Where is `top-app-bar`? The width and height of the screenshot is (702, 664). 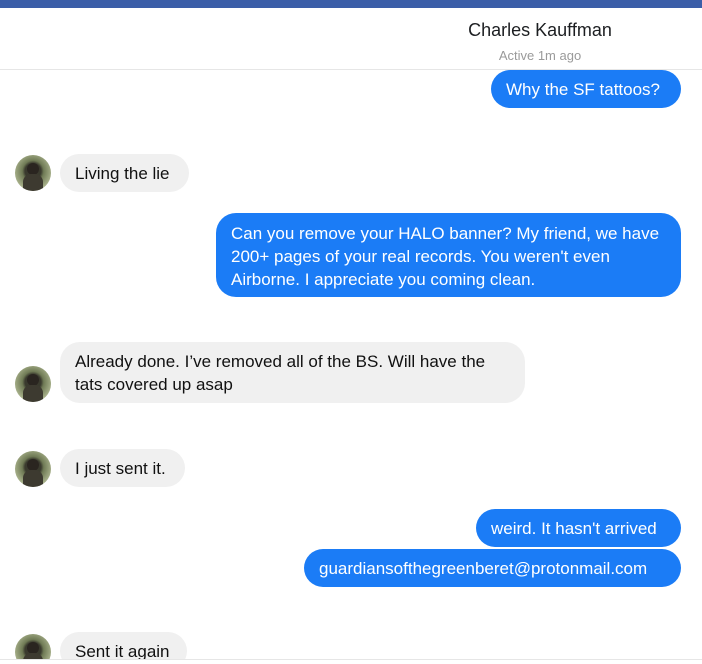 top-app-bar is located at coordinates (351, 4).